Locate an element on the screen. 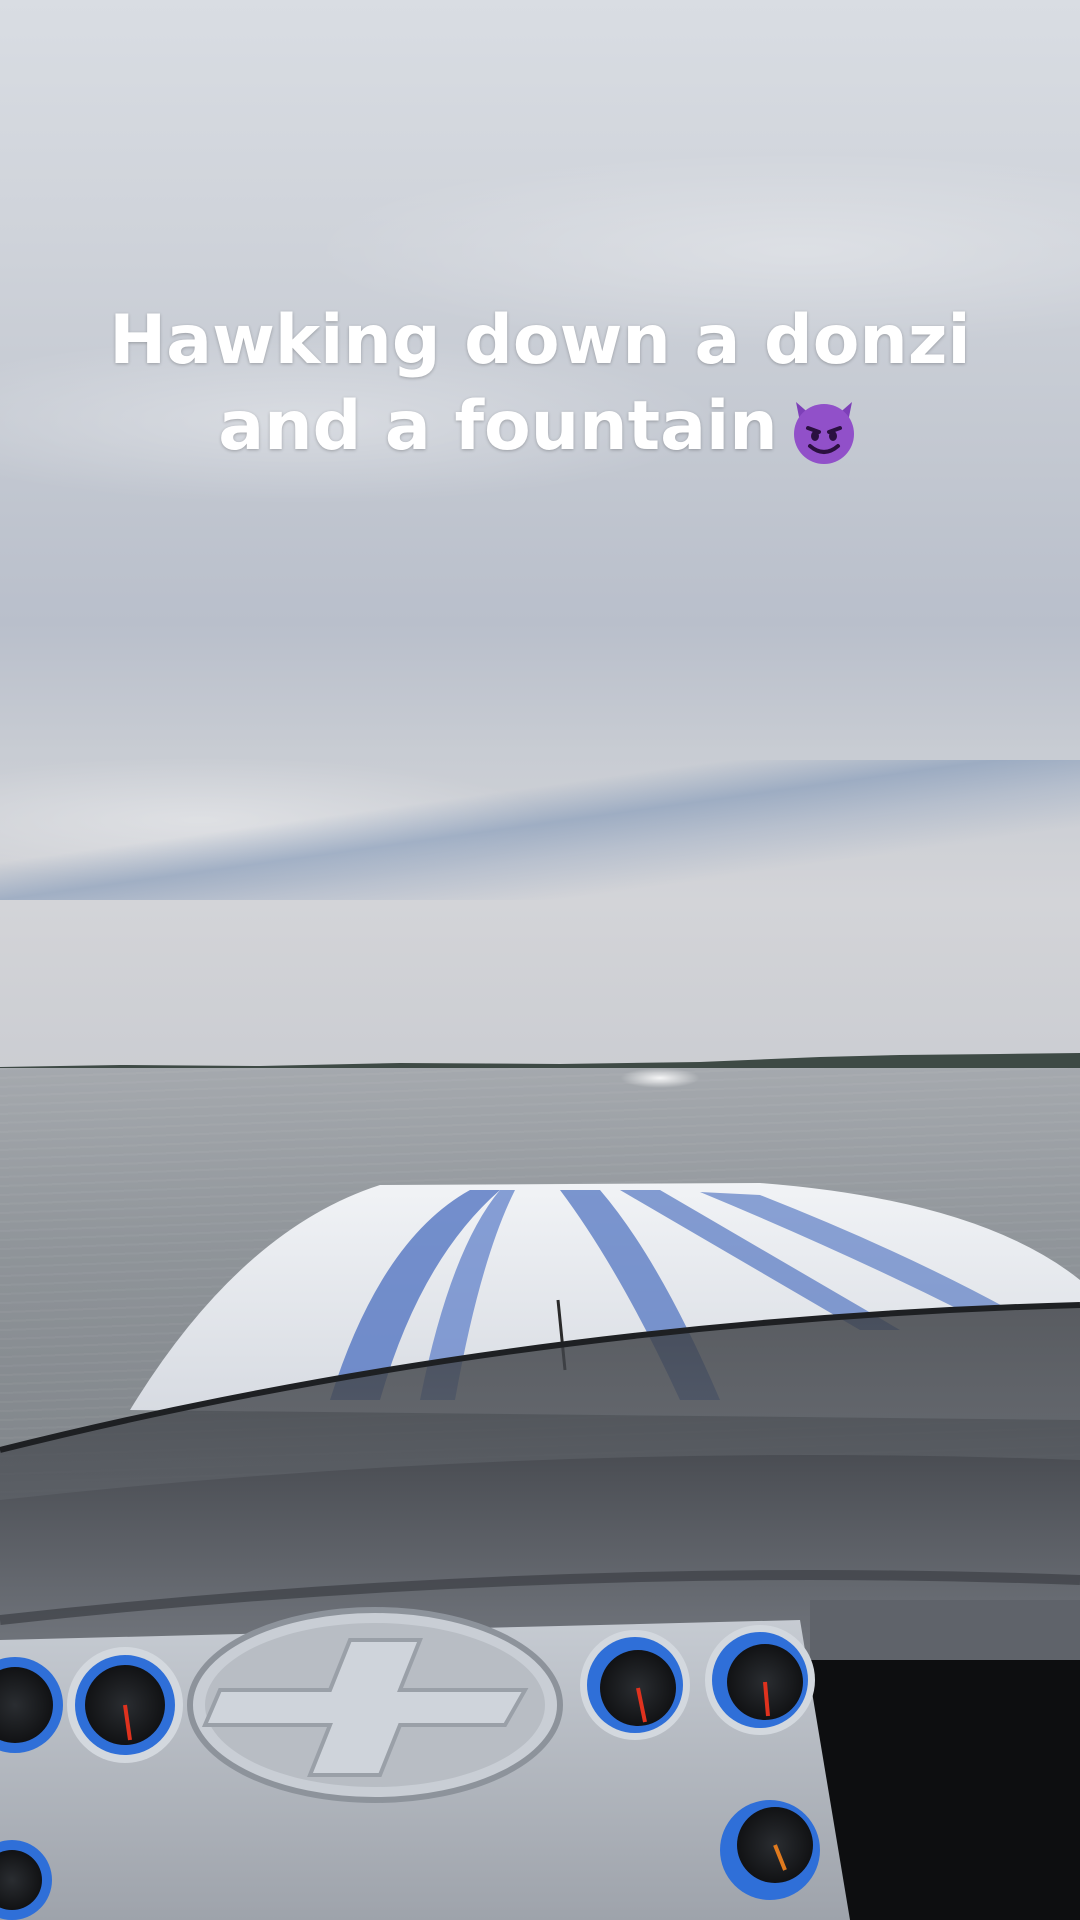  caption-line-2-wrap: and a fountain is located at coordinates (540, 427).